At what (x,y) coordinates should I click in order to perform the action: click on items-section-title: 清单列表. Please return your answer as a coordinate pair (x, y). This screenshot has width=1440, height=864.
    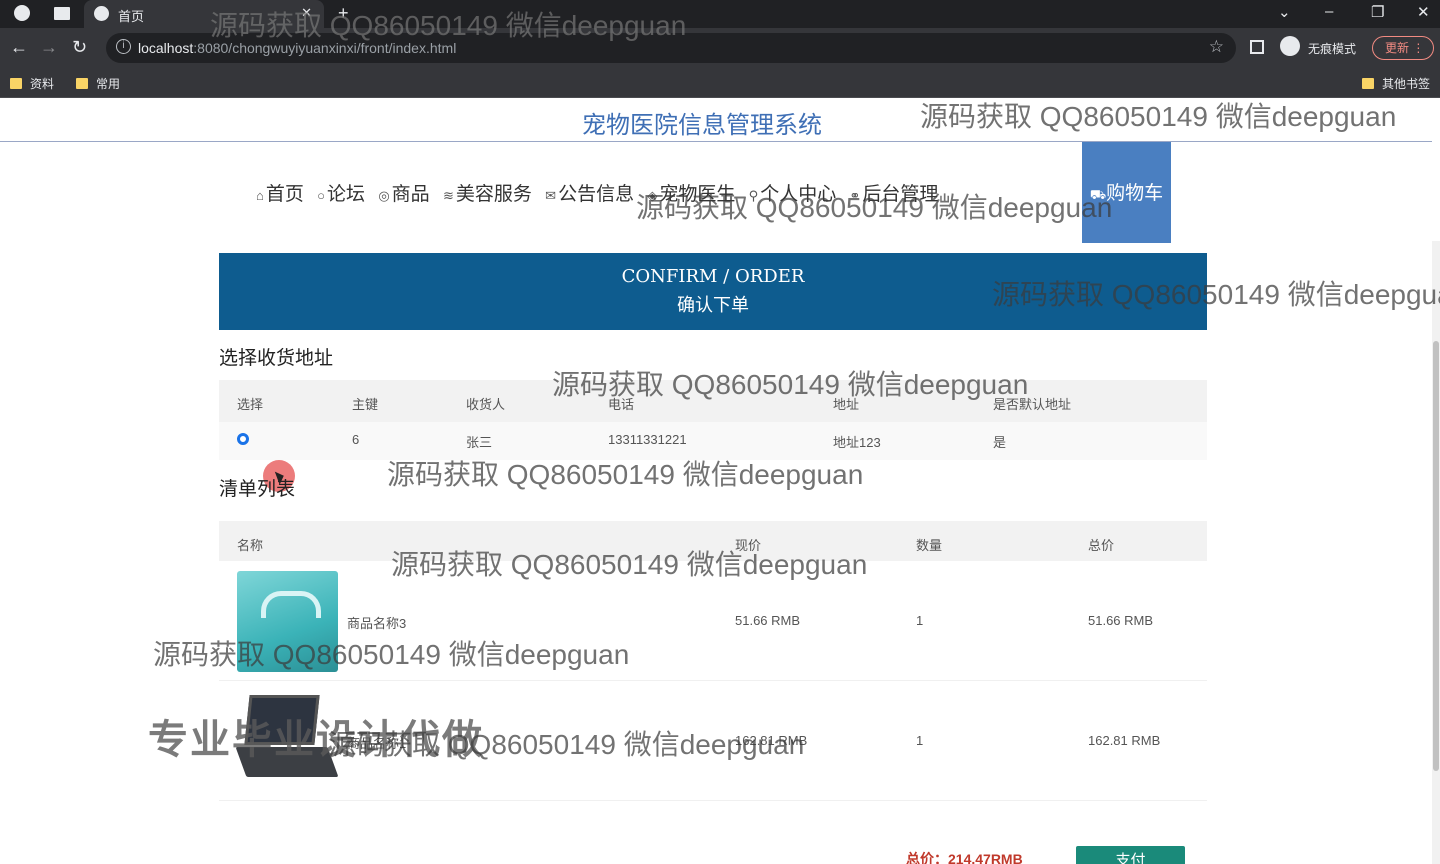
    Looking at the image, I should click on (257, 489).